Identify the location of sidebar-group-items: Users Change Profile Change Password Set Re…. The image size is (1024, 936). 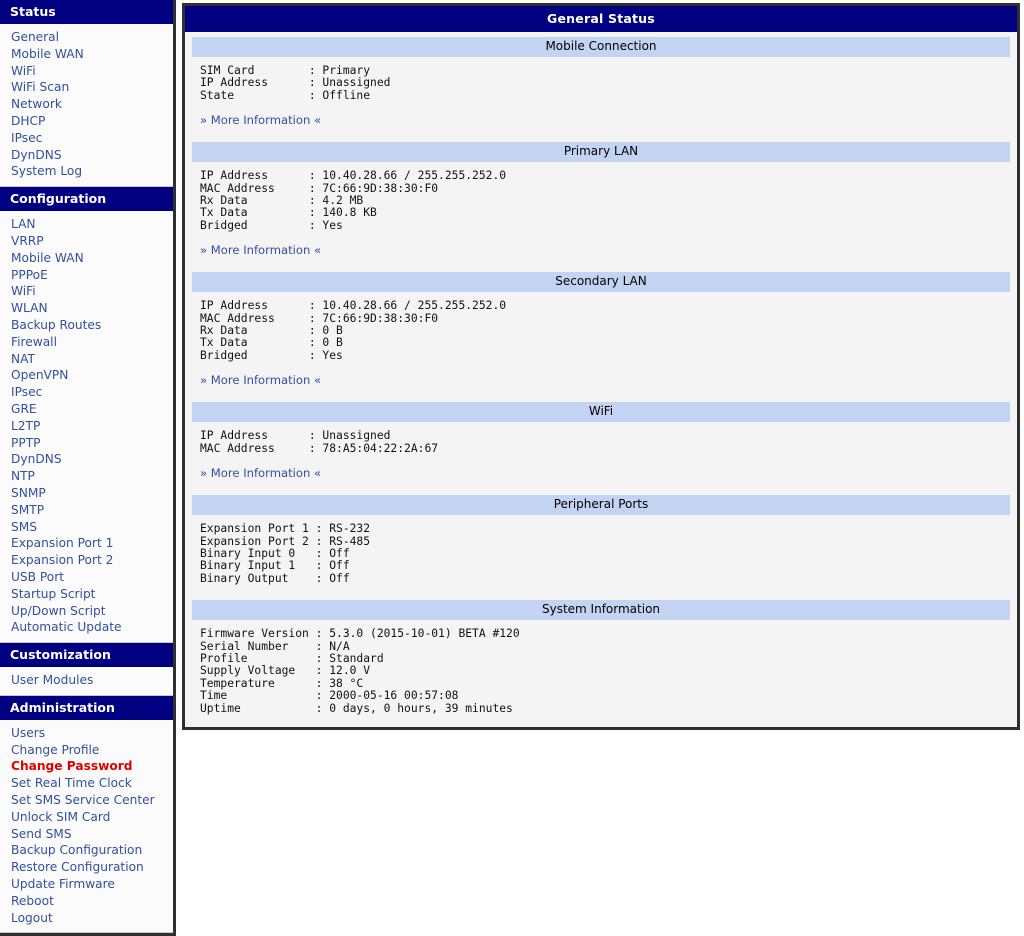
(86, 826).